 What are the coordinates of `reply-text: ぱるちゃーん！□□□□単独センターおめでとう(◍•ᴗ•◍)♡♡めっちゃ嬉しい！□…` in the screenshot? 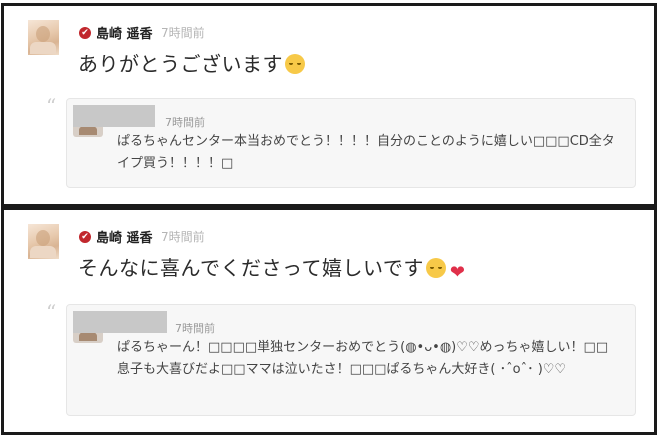 It's located at (363, 358).